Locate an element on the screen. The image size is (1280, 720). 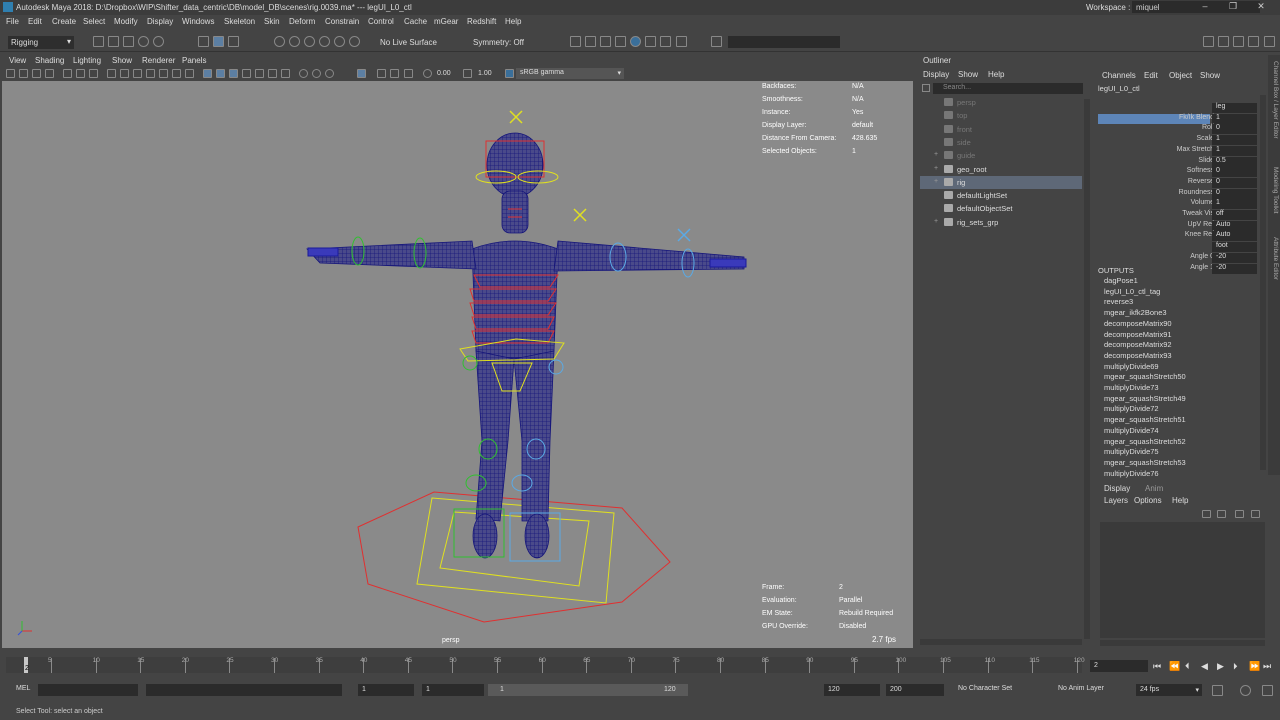
filter-icon is located at coordinates (926, 88).